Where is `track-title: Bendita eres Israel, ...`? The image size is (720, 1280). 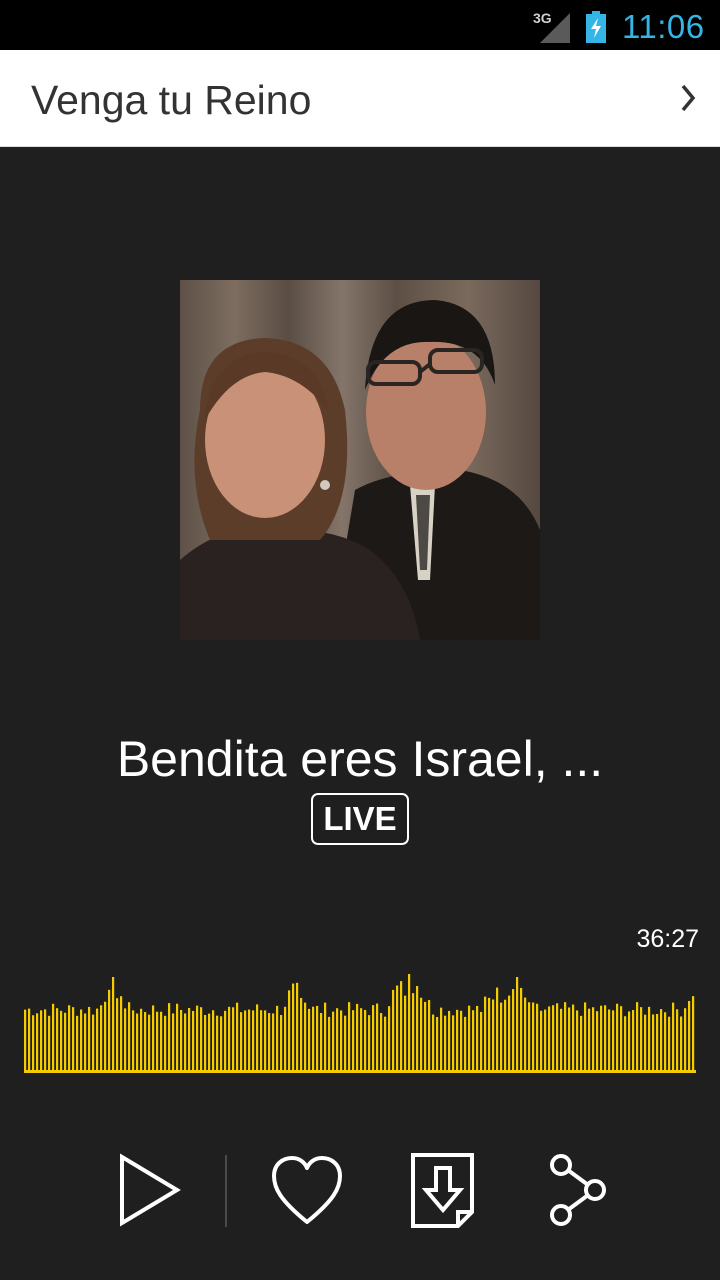
track-title: Bendita eres Israel, ... is located at coordinates (360, 759).